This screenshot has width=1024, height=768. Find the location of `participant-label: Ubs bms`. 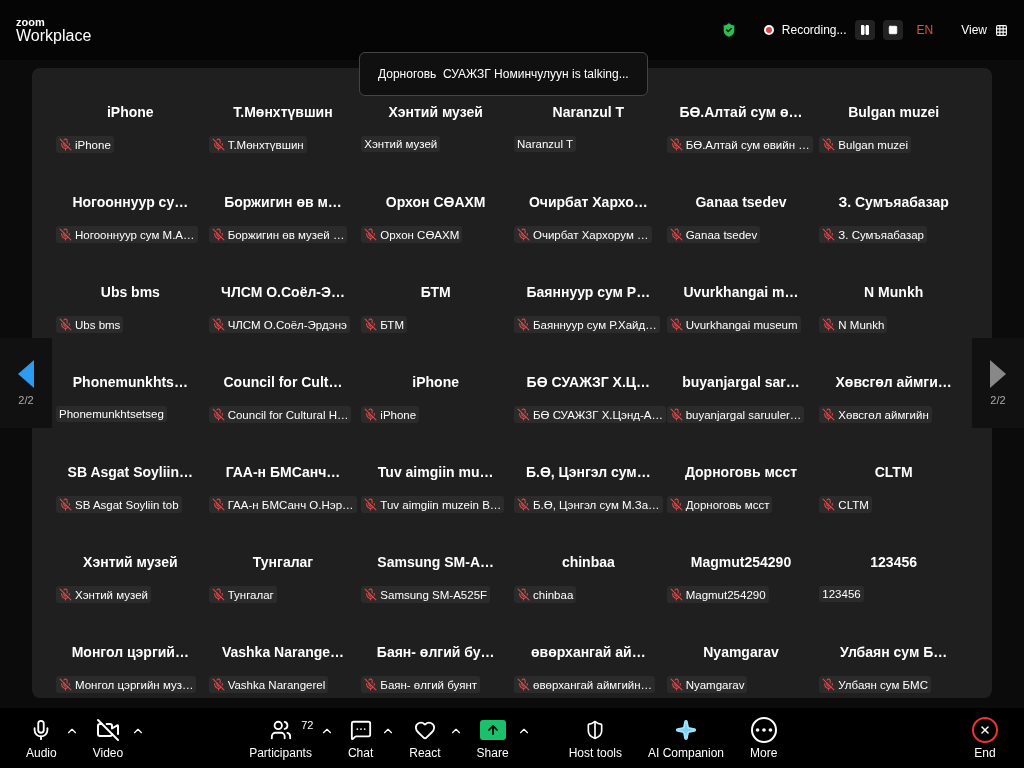

participant-label: Ubs bms is located at coordinates (90, 324).